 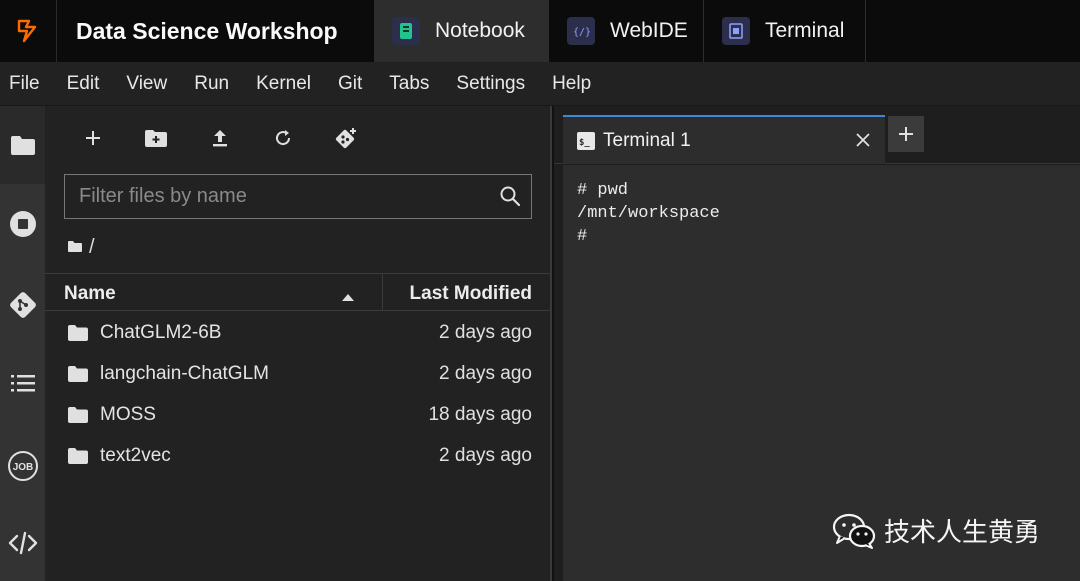 I want to click on file-row: text2vec 2 days ago, so click(x=297, y=456).